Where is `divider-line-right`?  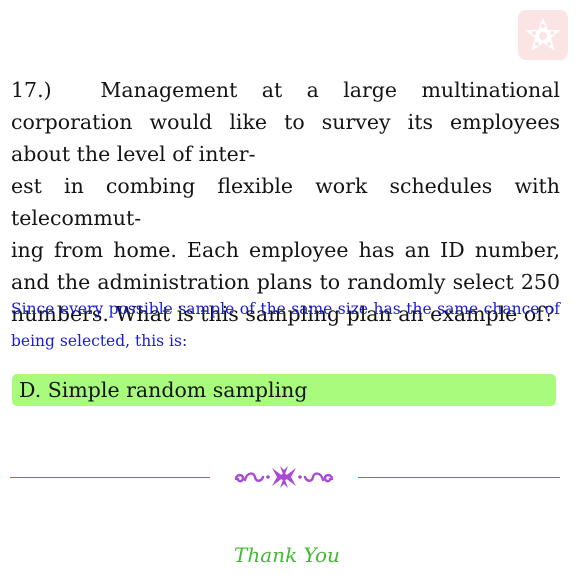
divider-line-right is located at coordinates (459, 477).